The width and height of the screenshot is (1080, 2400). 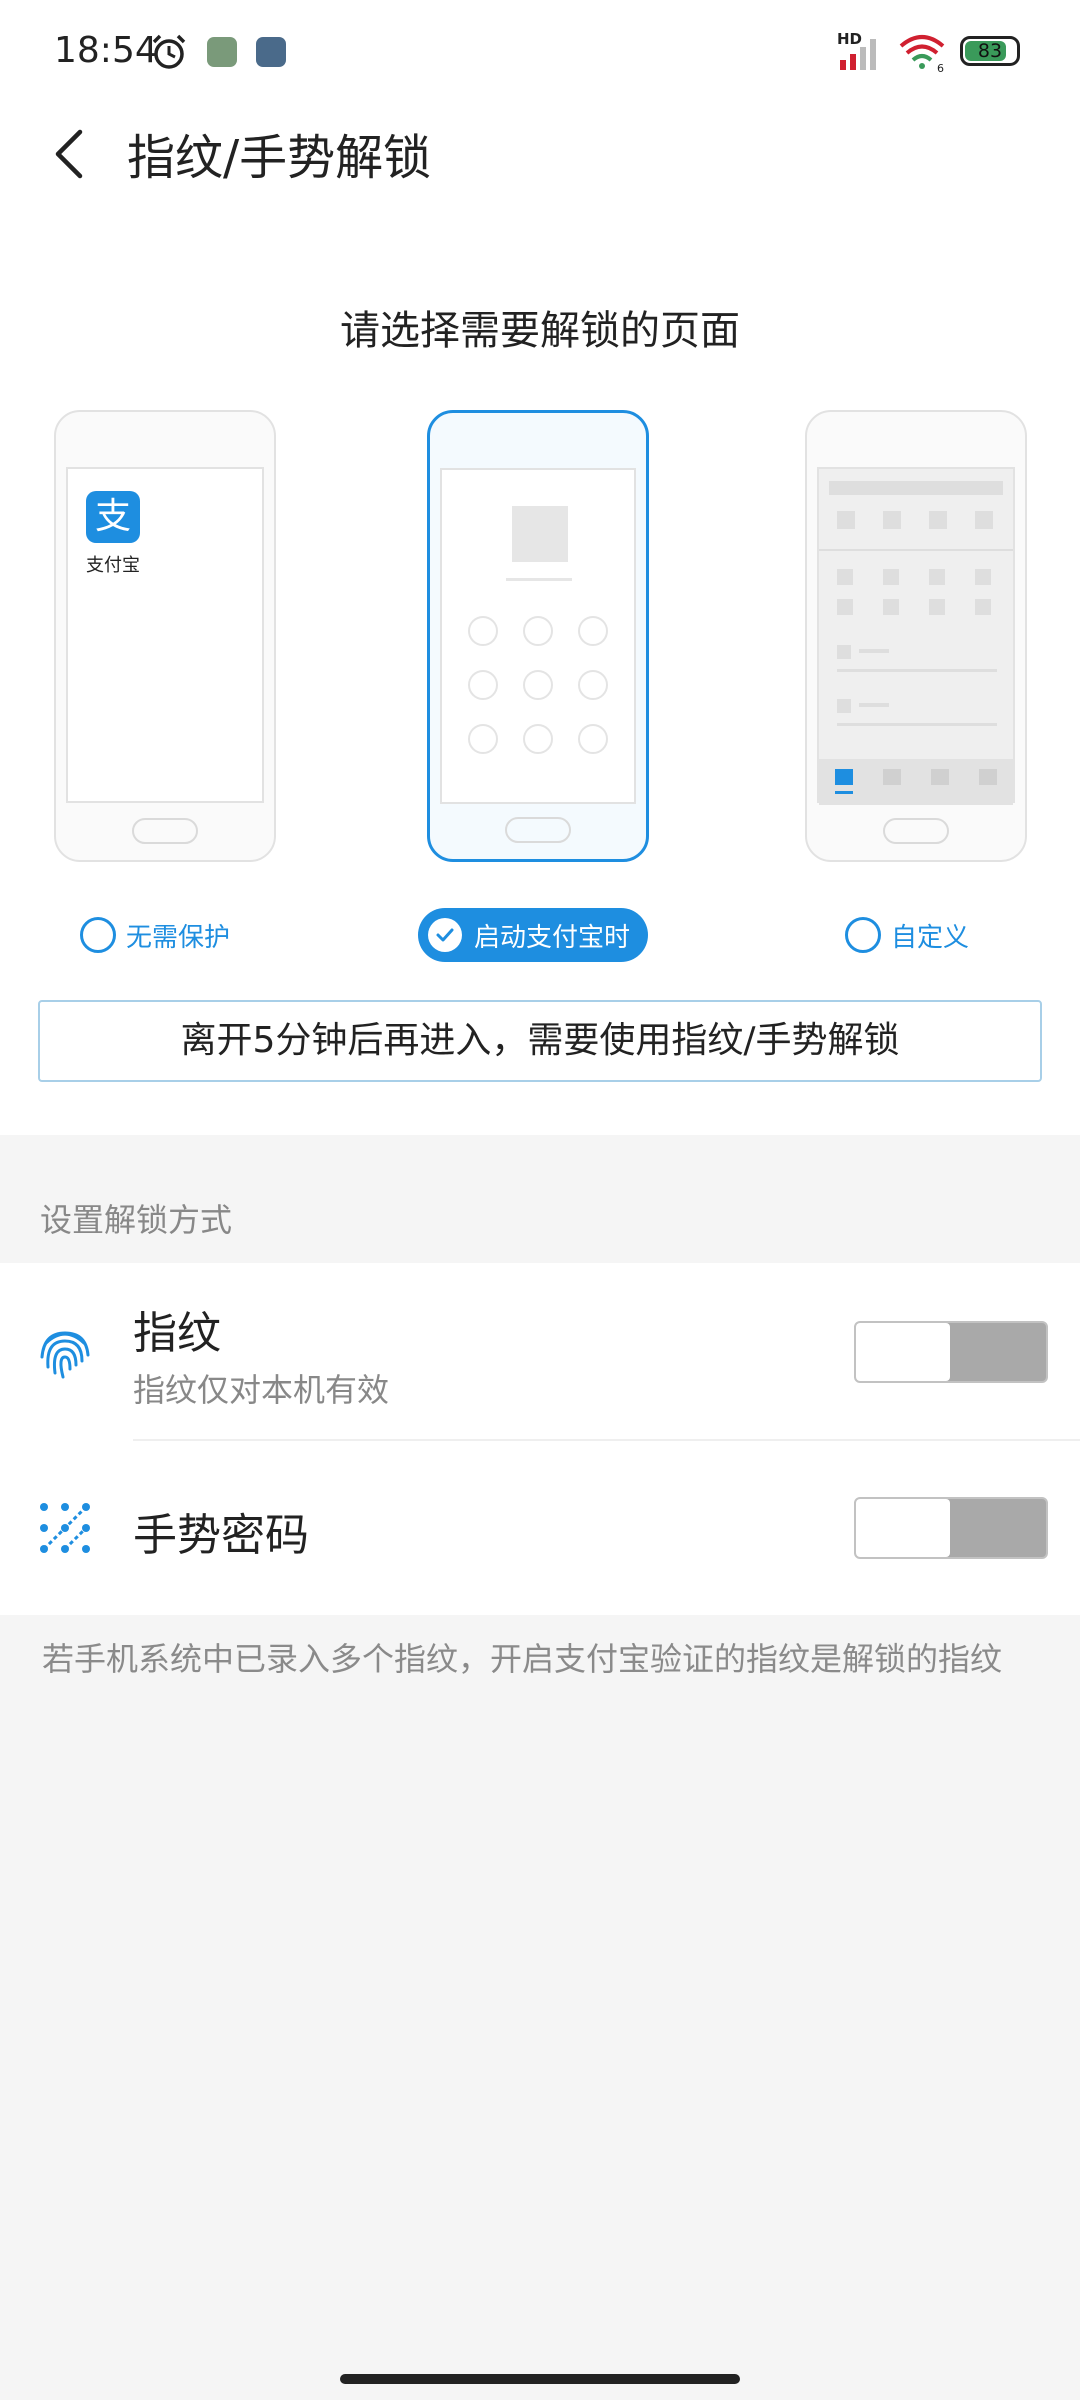 I want to click on check-icon, so click(x=445, y=935).